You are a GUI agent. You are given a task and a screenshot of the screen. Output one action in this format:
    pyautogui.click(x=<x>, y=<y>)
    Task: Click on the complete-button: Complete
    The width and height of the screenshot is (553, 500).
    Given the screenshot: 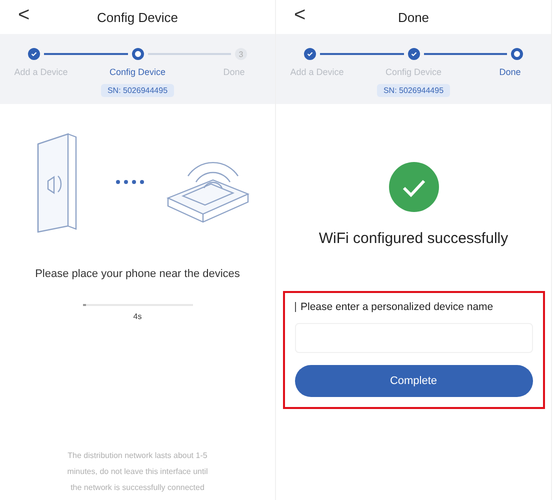 What is the action you would take?
    pyautogui.click(x=413, y=381)
    